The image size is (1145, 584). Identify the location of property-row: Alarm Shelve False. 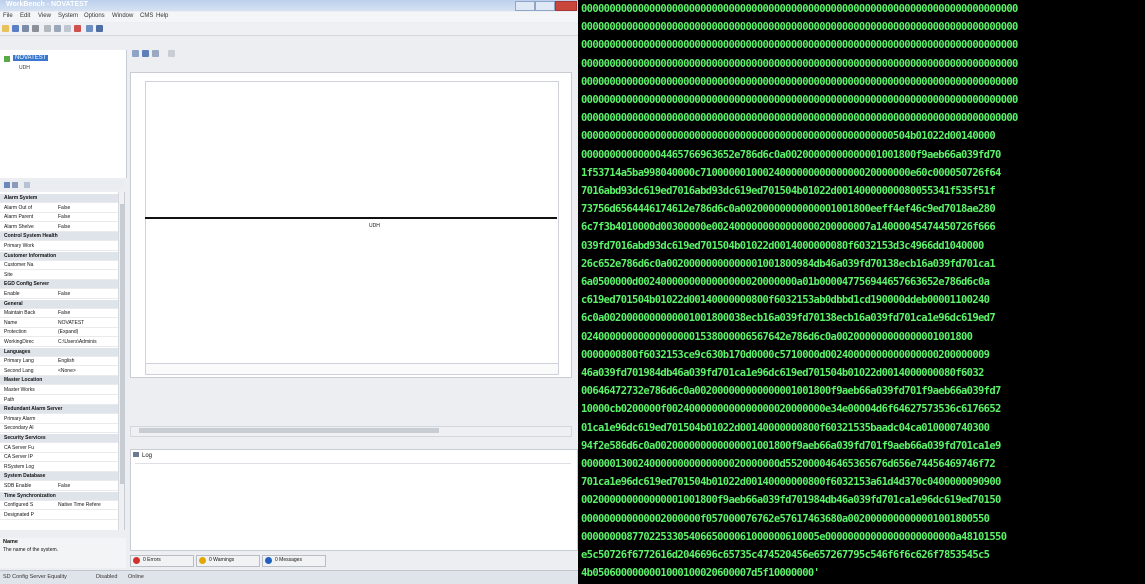
(59, 227).